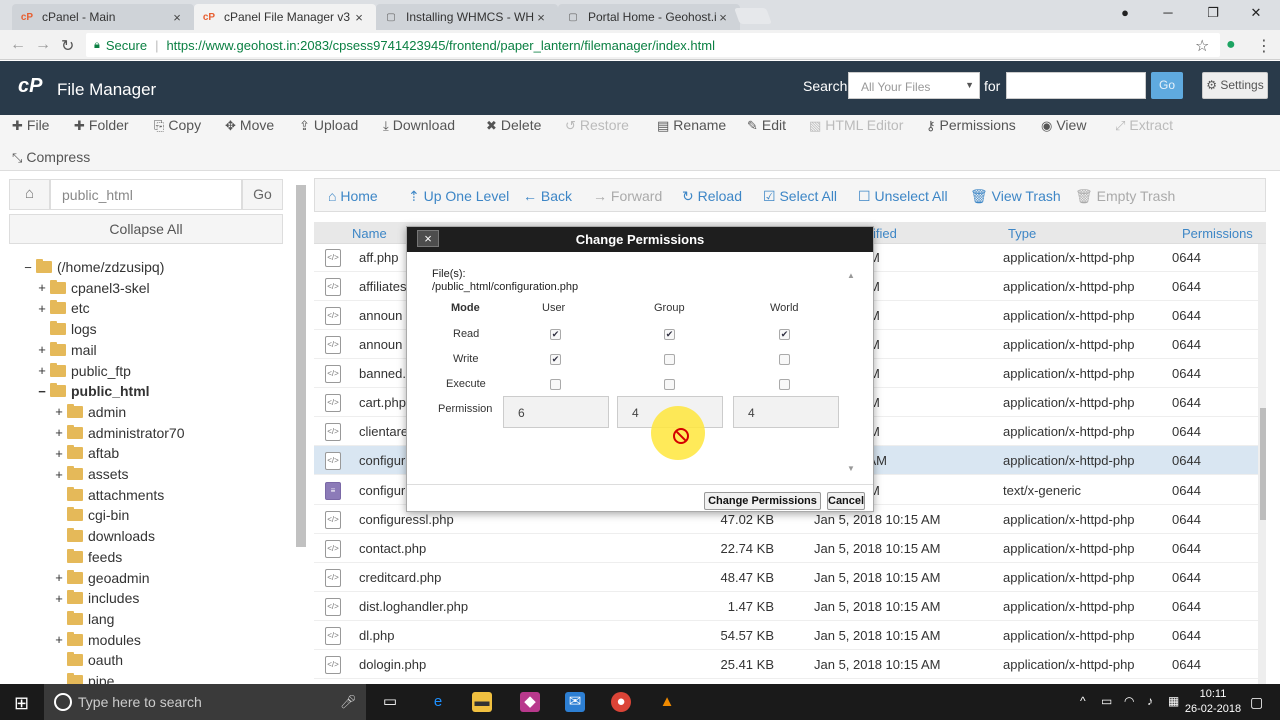 The width and height of the screenshot is (1280, 720). What do you see at coordinates (301, 366) in the screenshot?
I see `tree-scrollbar` at bounding box center [301, 366].